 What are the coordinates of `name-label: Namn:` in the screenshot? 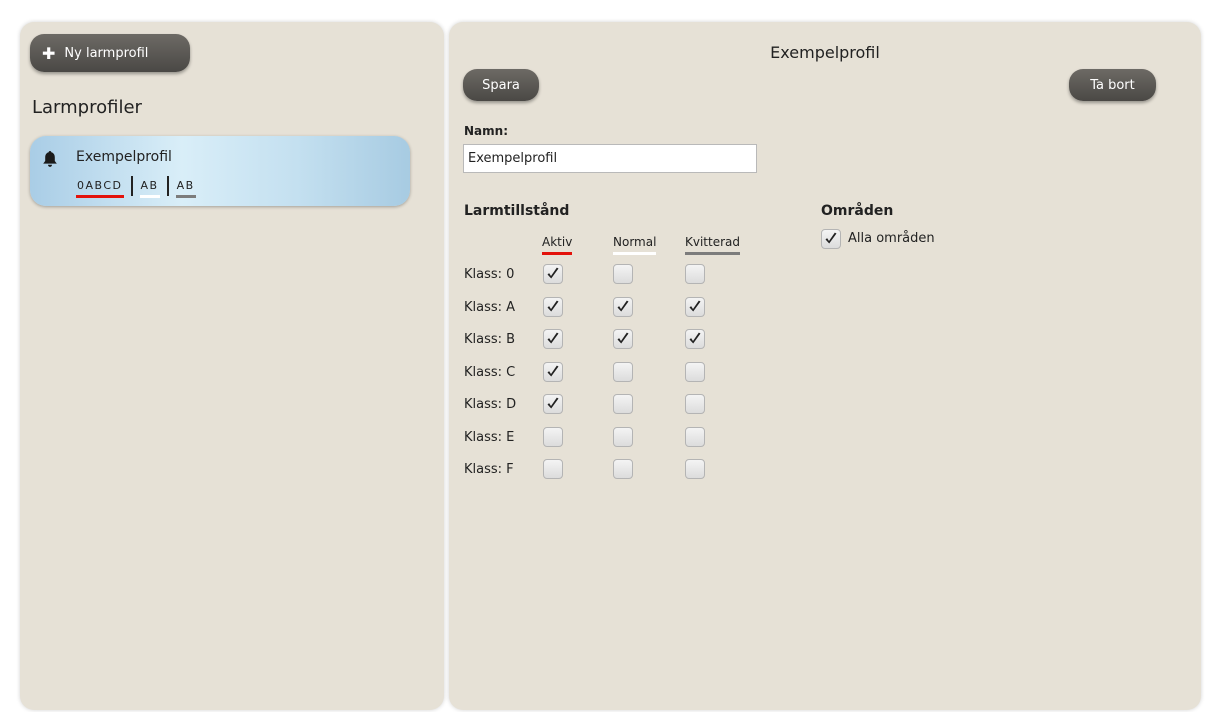 It's located at (486, 131).